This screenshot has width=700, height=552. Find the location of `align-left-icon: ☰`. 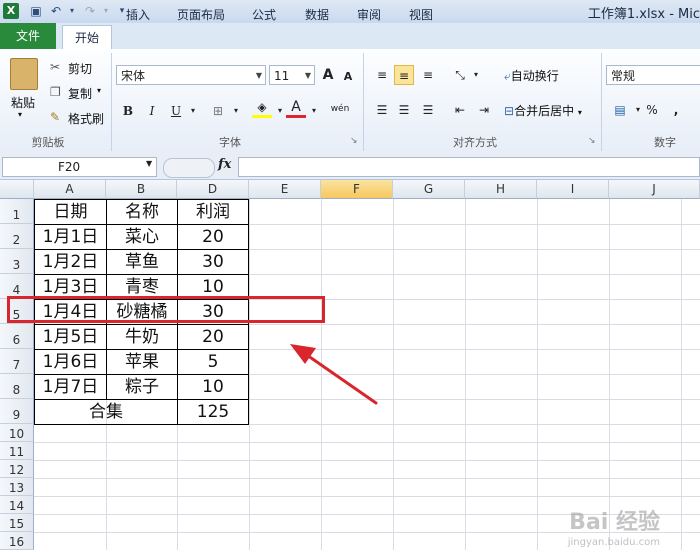

align-left-icon: ☰ is located at coordinates (382, 110).